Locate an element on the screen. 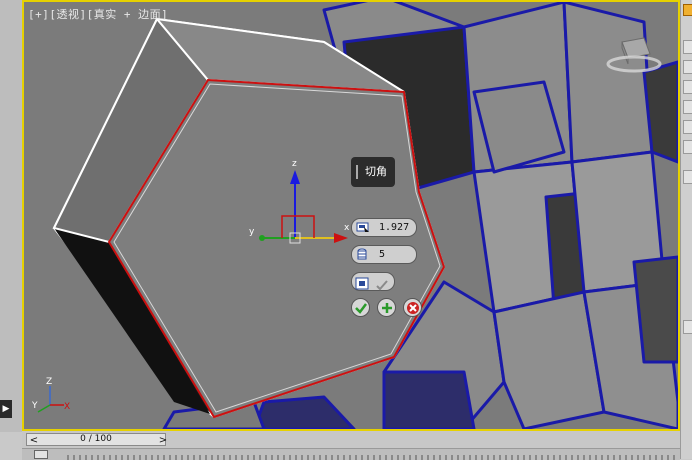 Image resolution: width=692 pixels, height=460 pixels. viewport-label: [+][透视][真实 + 边面] is located at coordinates (98, 14).